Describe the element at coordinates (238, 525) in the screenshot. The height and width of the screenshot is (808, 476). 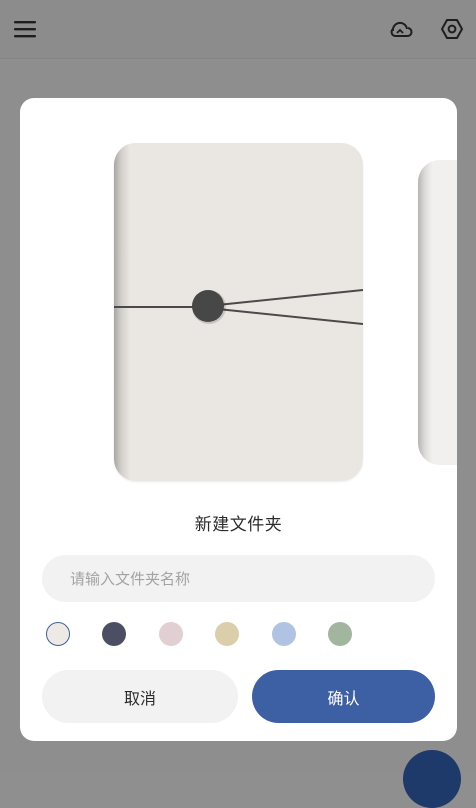
I see `dialog-title: 新建文件夹` at that location.